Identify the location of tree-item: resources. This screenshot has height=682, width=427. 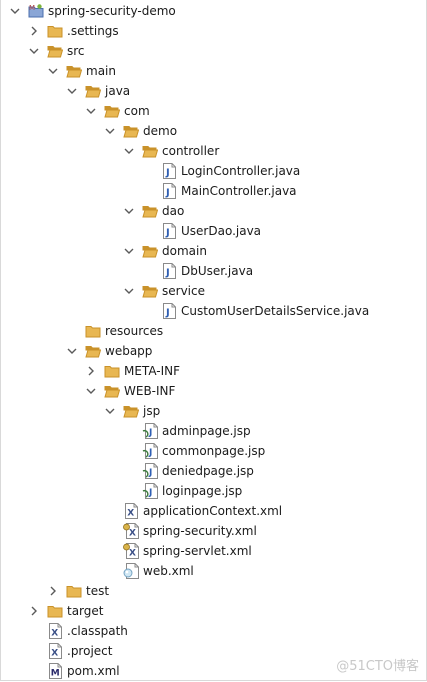
(114, 331).